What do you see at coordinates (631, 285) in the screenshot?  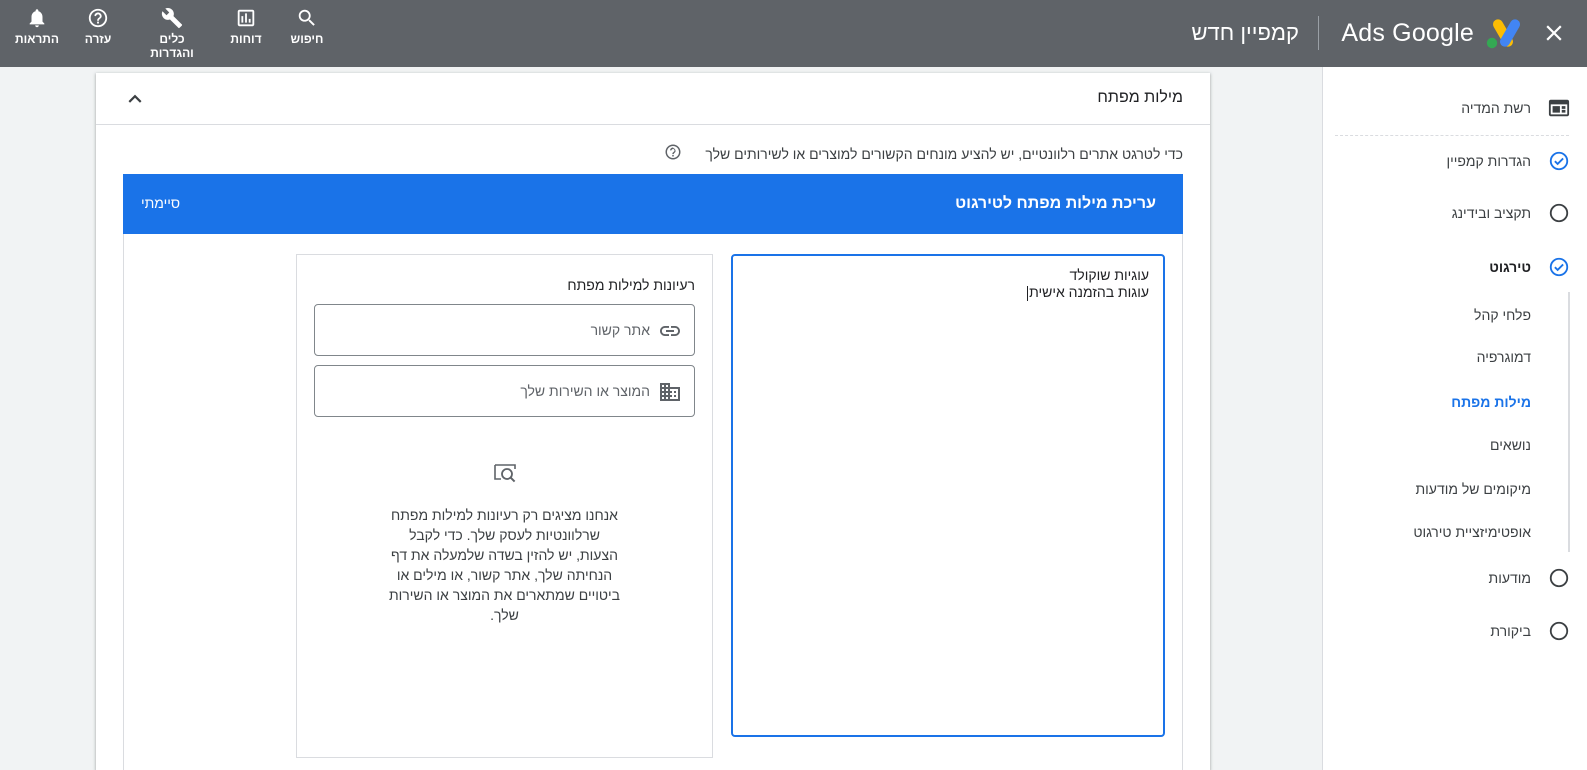 I see `keyword-ideas-title: רעיונות למילות מפתח` at bounding box center [631, 285].